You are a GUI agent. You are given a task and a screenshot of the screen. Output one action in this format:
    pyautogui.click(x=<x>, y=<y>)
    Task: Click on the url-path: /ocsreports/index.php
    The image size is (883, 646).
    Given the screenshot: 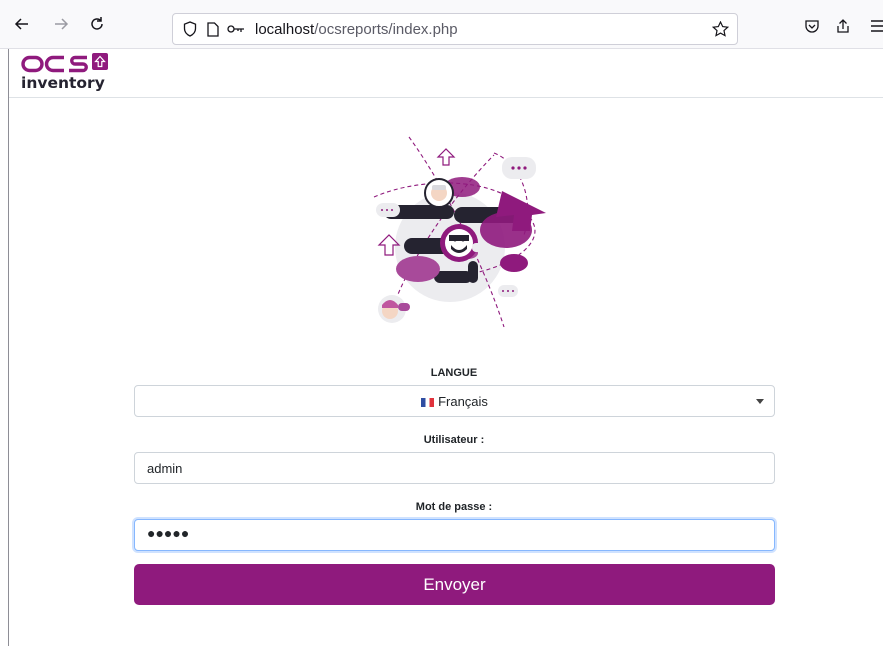 What is the action you would take?
    pyautogui.click(x=386, y=29)
    